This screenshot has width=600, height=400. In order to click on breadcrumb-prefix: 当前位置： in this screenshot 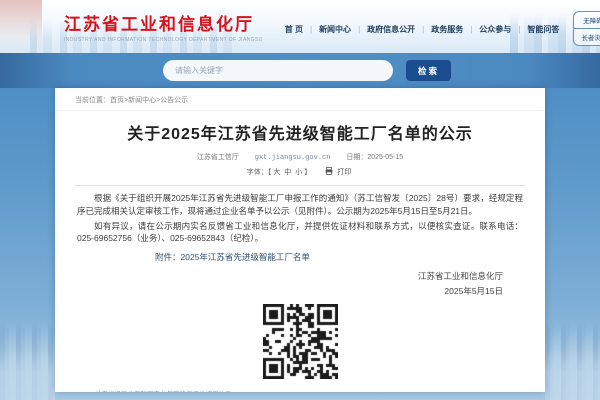, I will do `click(92, 100)`.